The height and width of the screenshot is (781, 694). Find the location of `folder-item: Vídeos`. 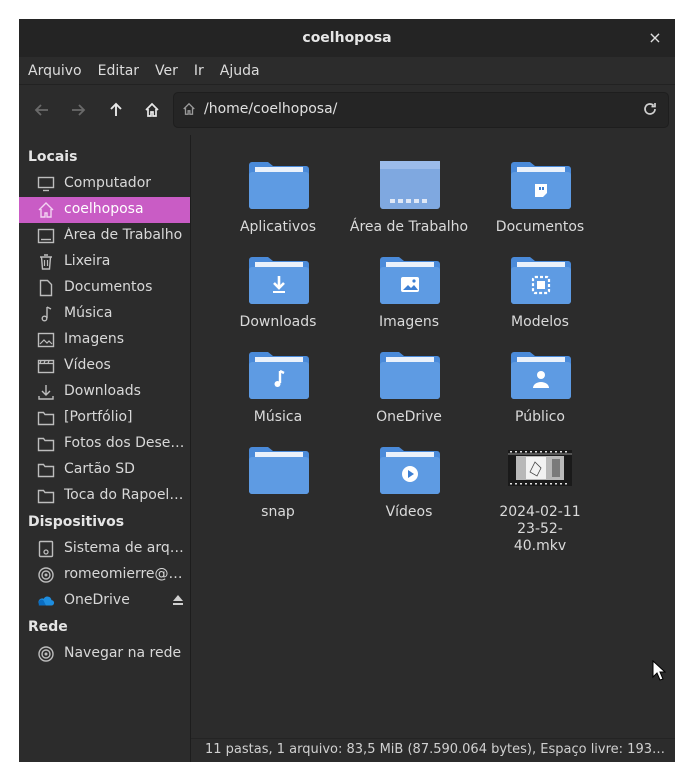

folder-item: Vídeos is located at coordinates (409, 485).